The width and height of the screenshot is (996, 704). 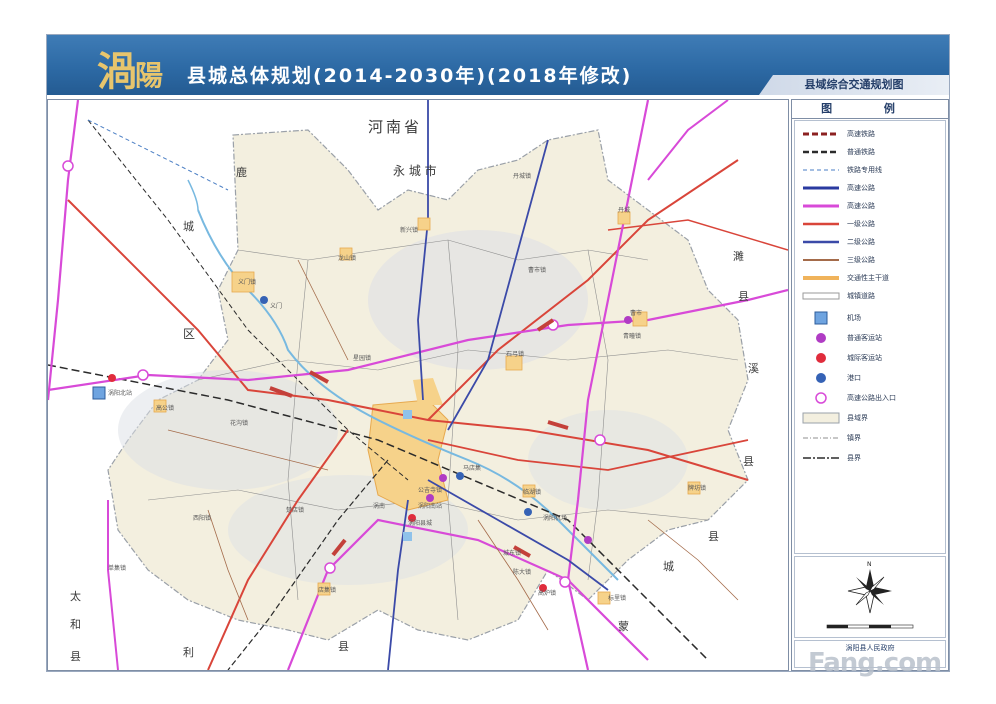 What do you see at coordinates (821, 152) in the screenshot?
I see `rail-icon` at bounding box center [821, 152].